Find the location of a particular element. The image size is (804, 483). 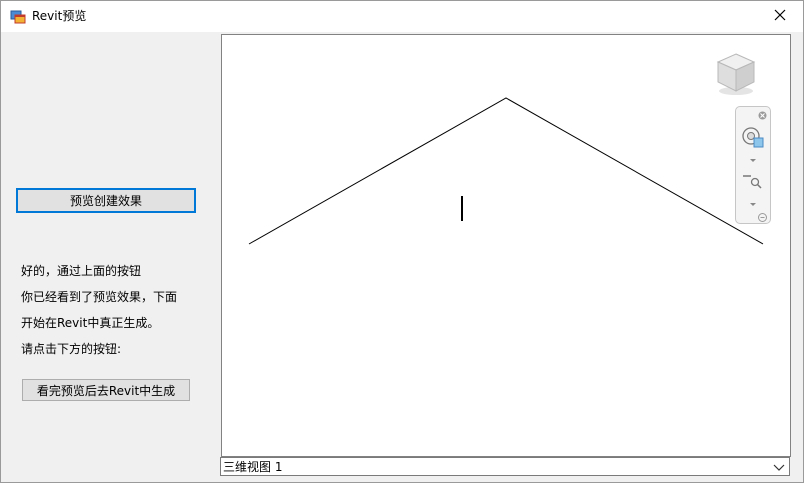

message-line: 请点击下方的按钮: is located at coordinates (71, 349).